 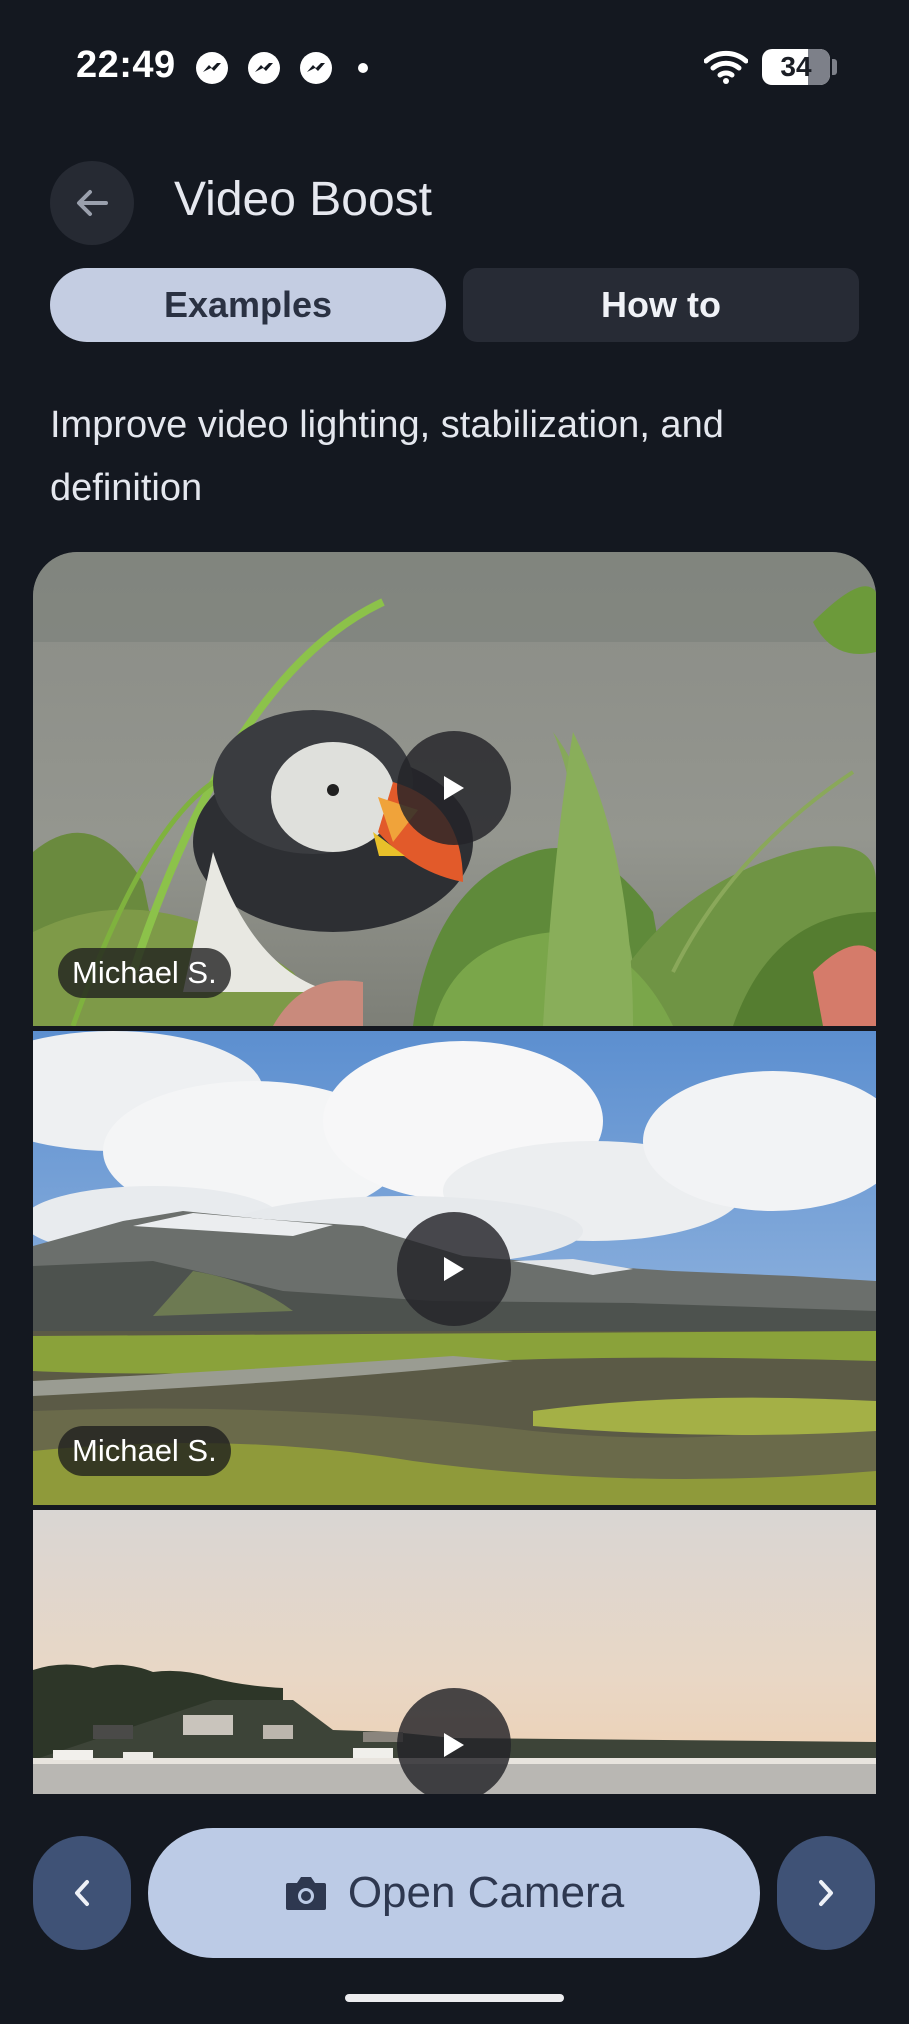 What do you see at coordinates (126, 65) in the screenshot?
I see `status-time: 22:49` at bounding box center [126, 65].